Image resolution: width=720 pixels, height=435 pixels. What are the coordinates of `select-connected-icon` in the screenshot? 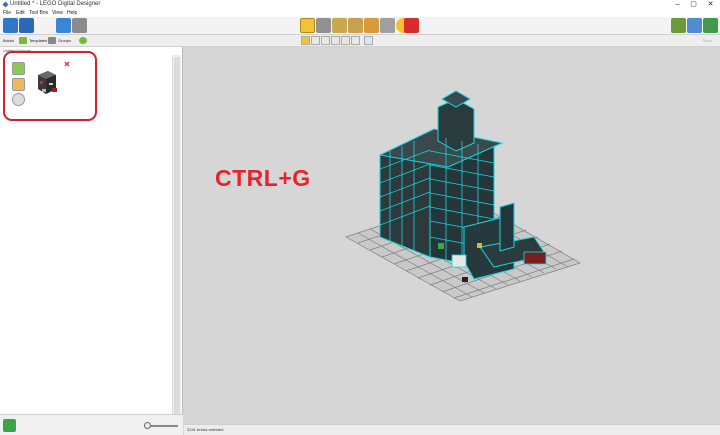 It's located at (325, 40).